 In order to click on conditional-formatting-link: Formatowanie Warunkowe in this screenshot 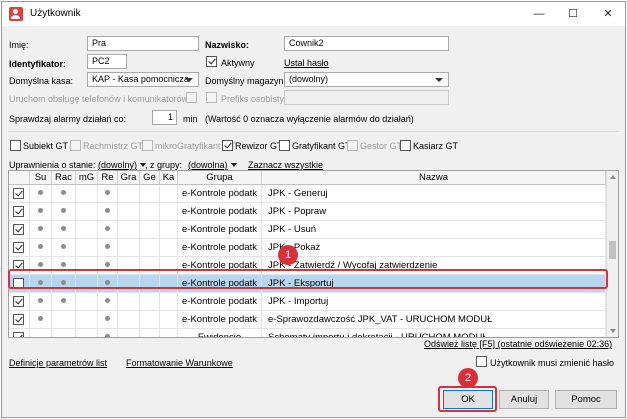, I will do `click(179, 363)`.